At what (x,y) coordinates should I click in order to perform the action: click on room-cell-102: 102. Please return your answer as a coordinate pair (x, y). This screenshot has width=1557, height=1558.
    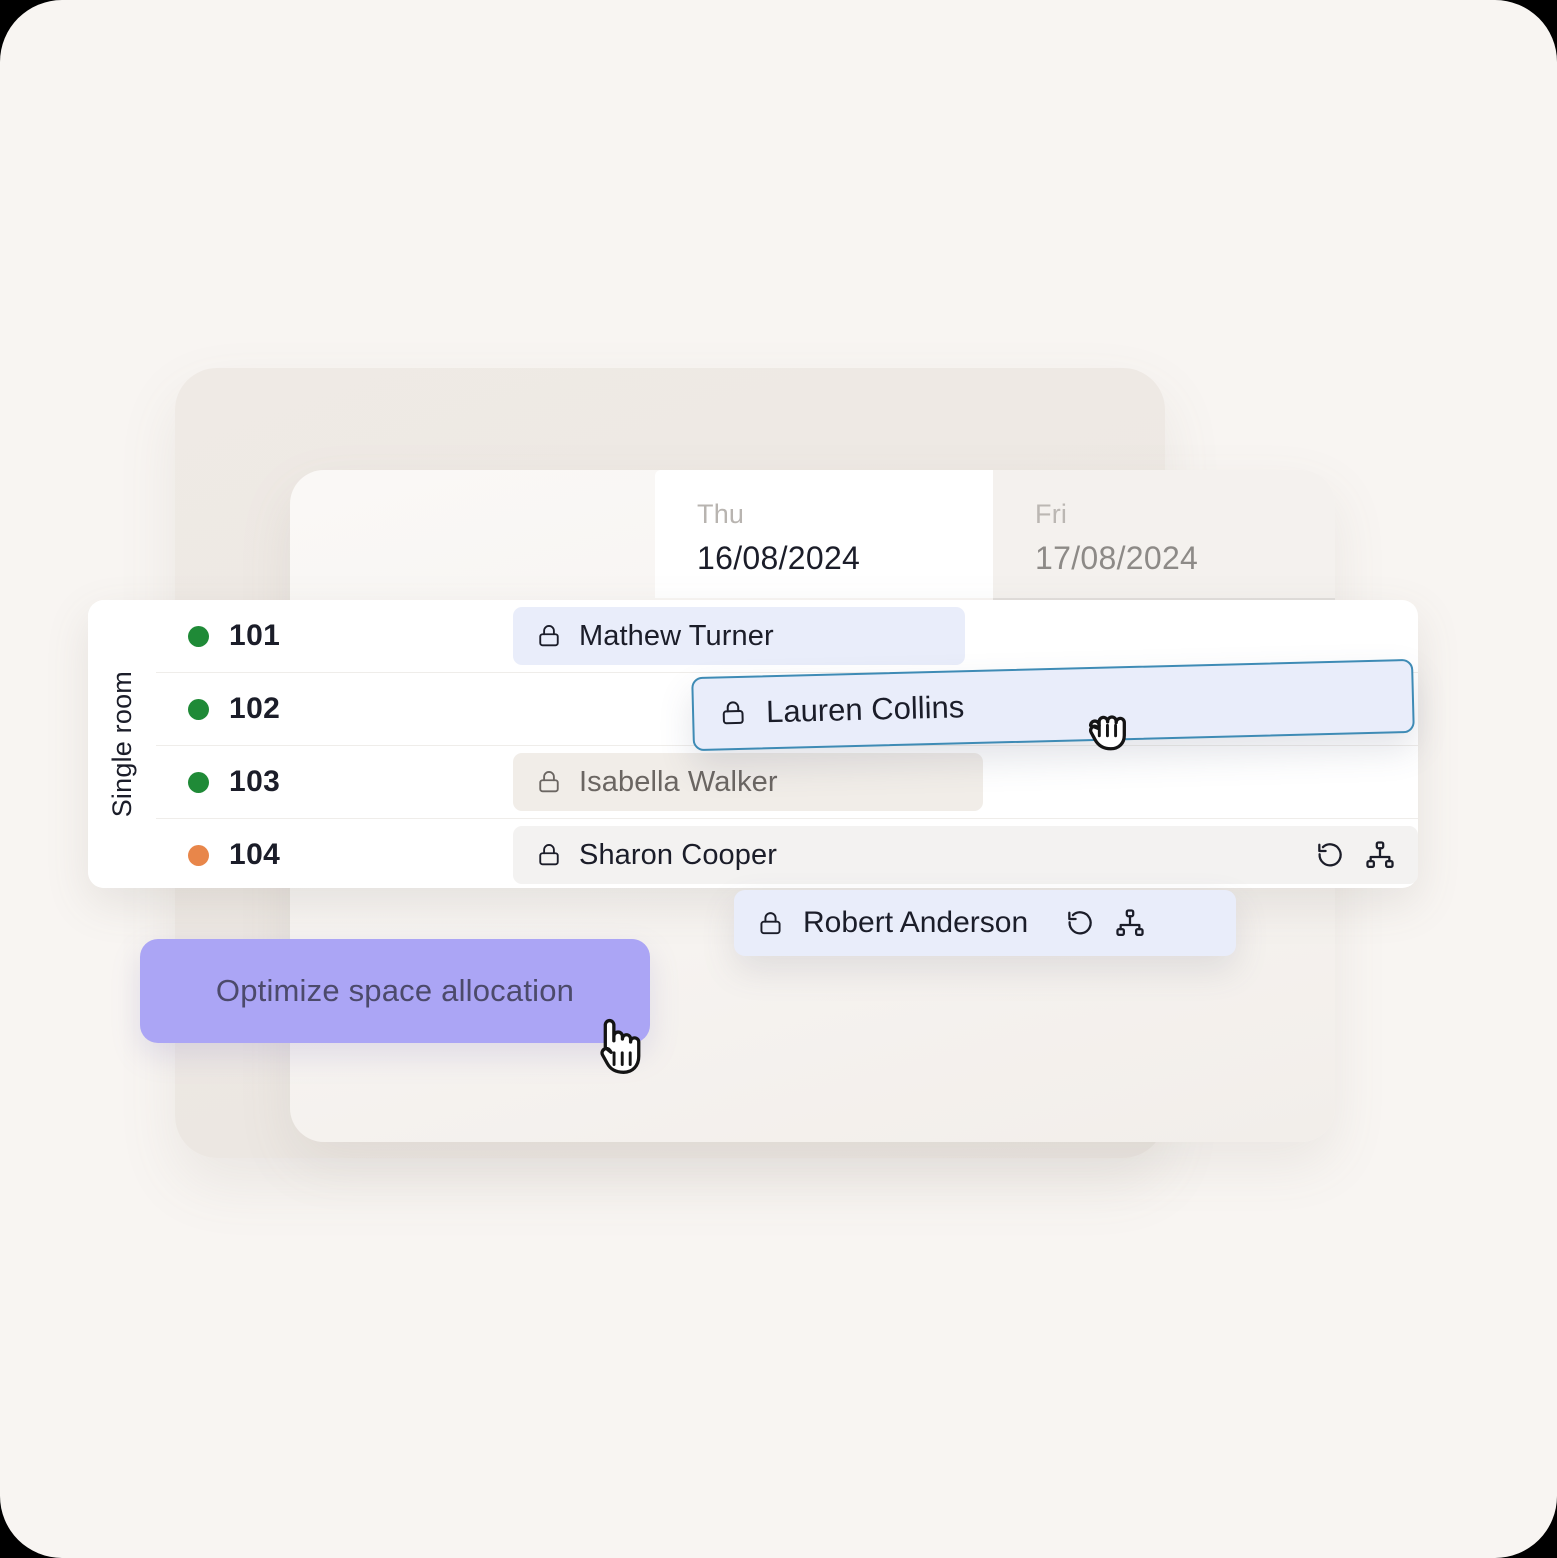
    Looking at the image, I should click on (334, 709).